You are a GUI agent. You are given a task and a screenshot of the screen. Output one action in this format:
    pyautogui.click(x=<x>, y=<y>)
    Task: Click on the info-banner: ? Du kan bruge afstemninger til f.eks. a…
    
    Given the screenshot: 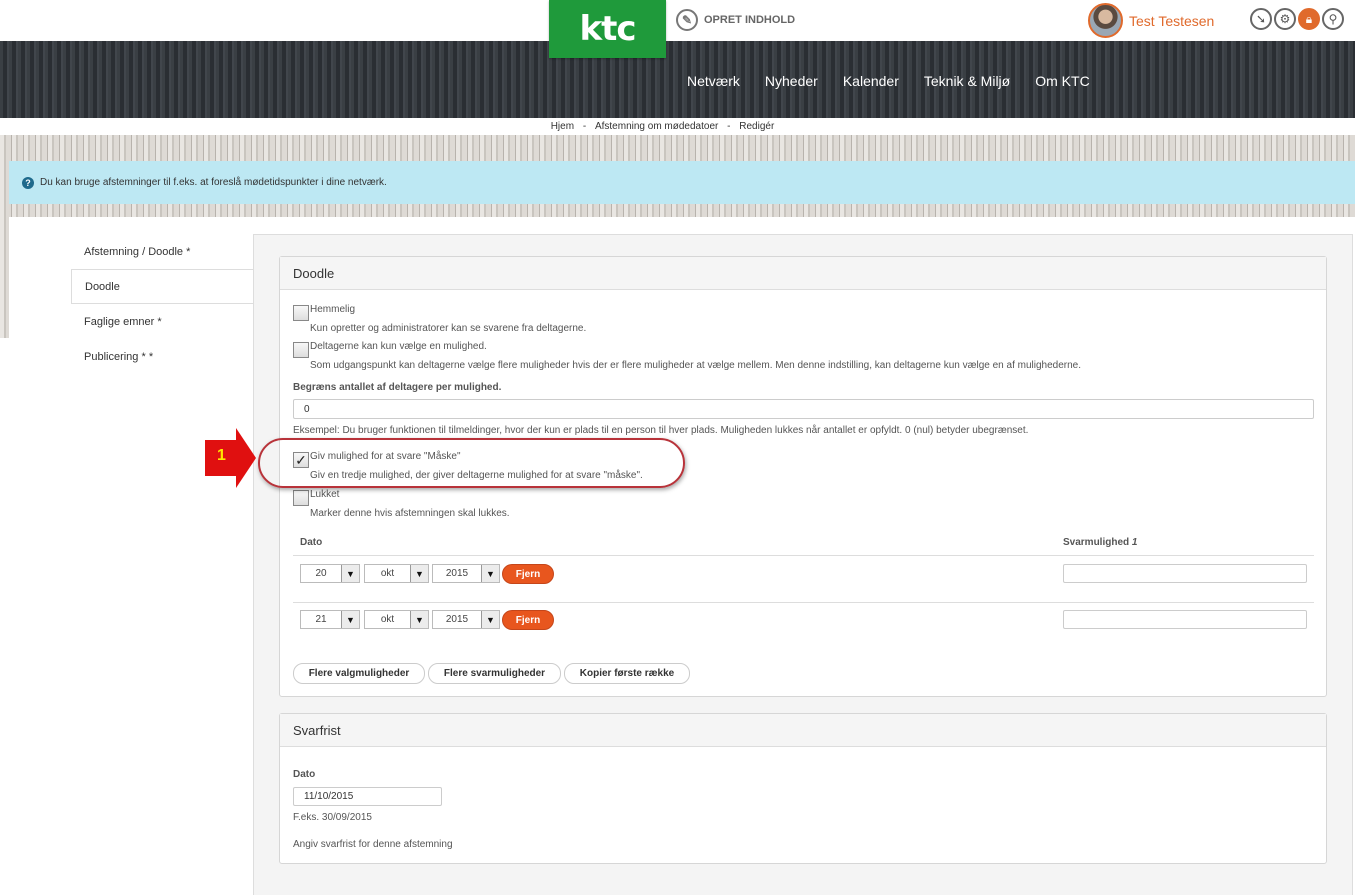 What is the action you would take?
    pyautogui.click(x=682, y=182)
    